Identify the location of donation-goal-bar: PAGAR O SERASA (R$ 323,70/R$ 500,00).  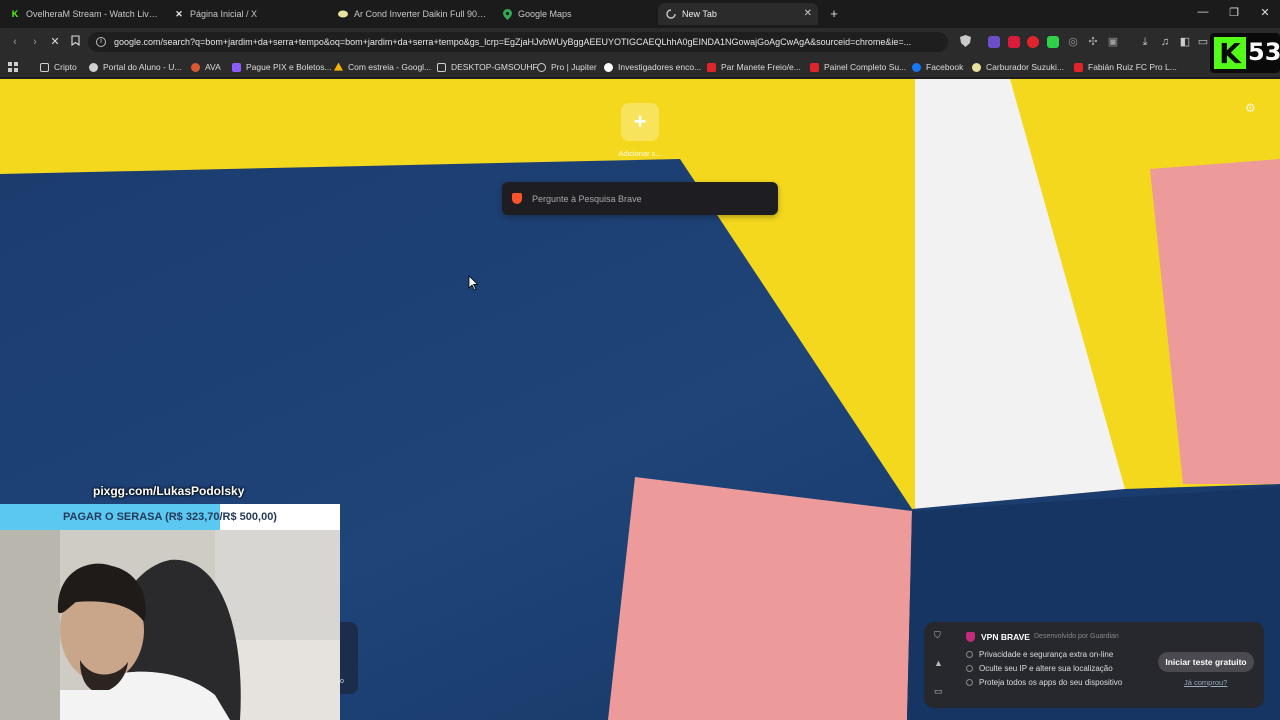
(170, 517).